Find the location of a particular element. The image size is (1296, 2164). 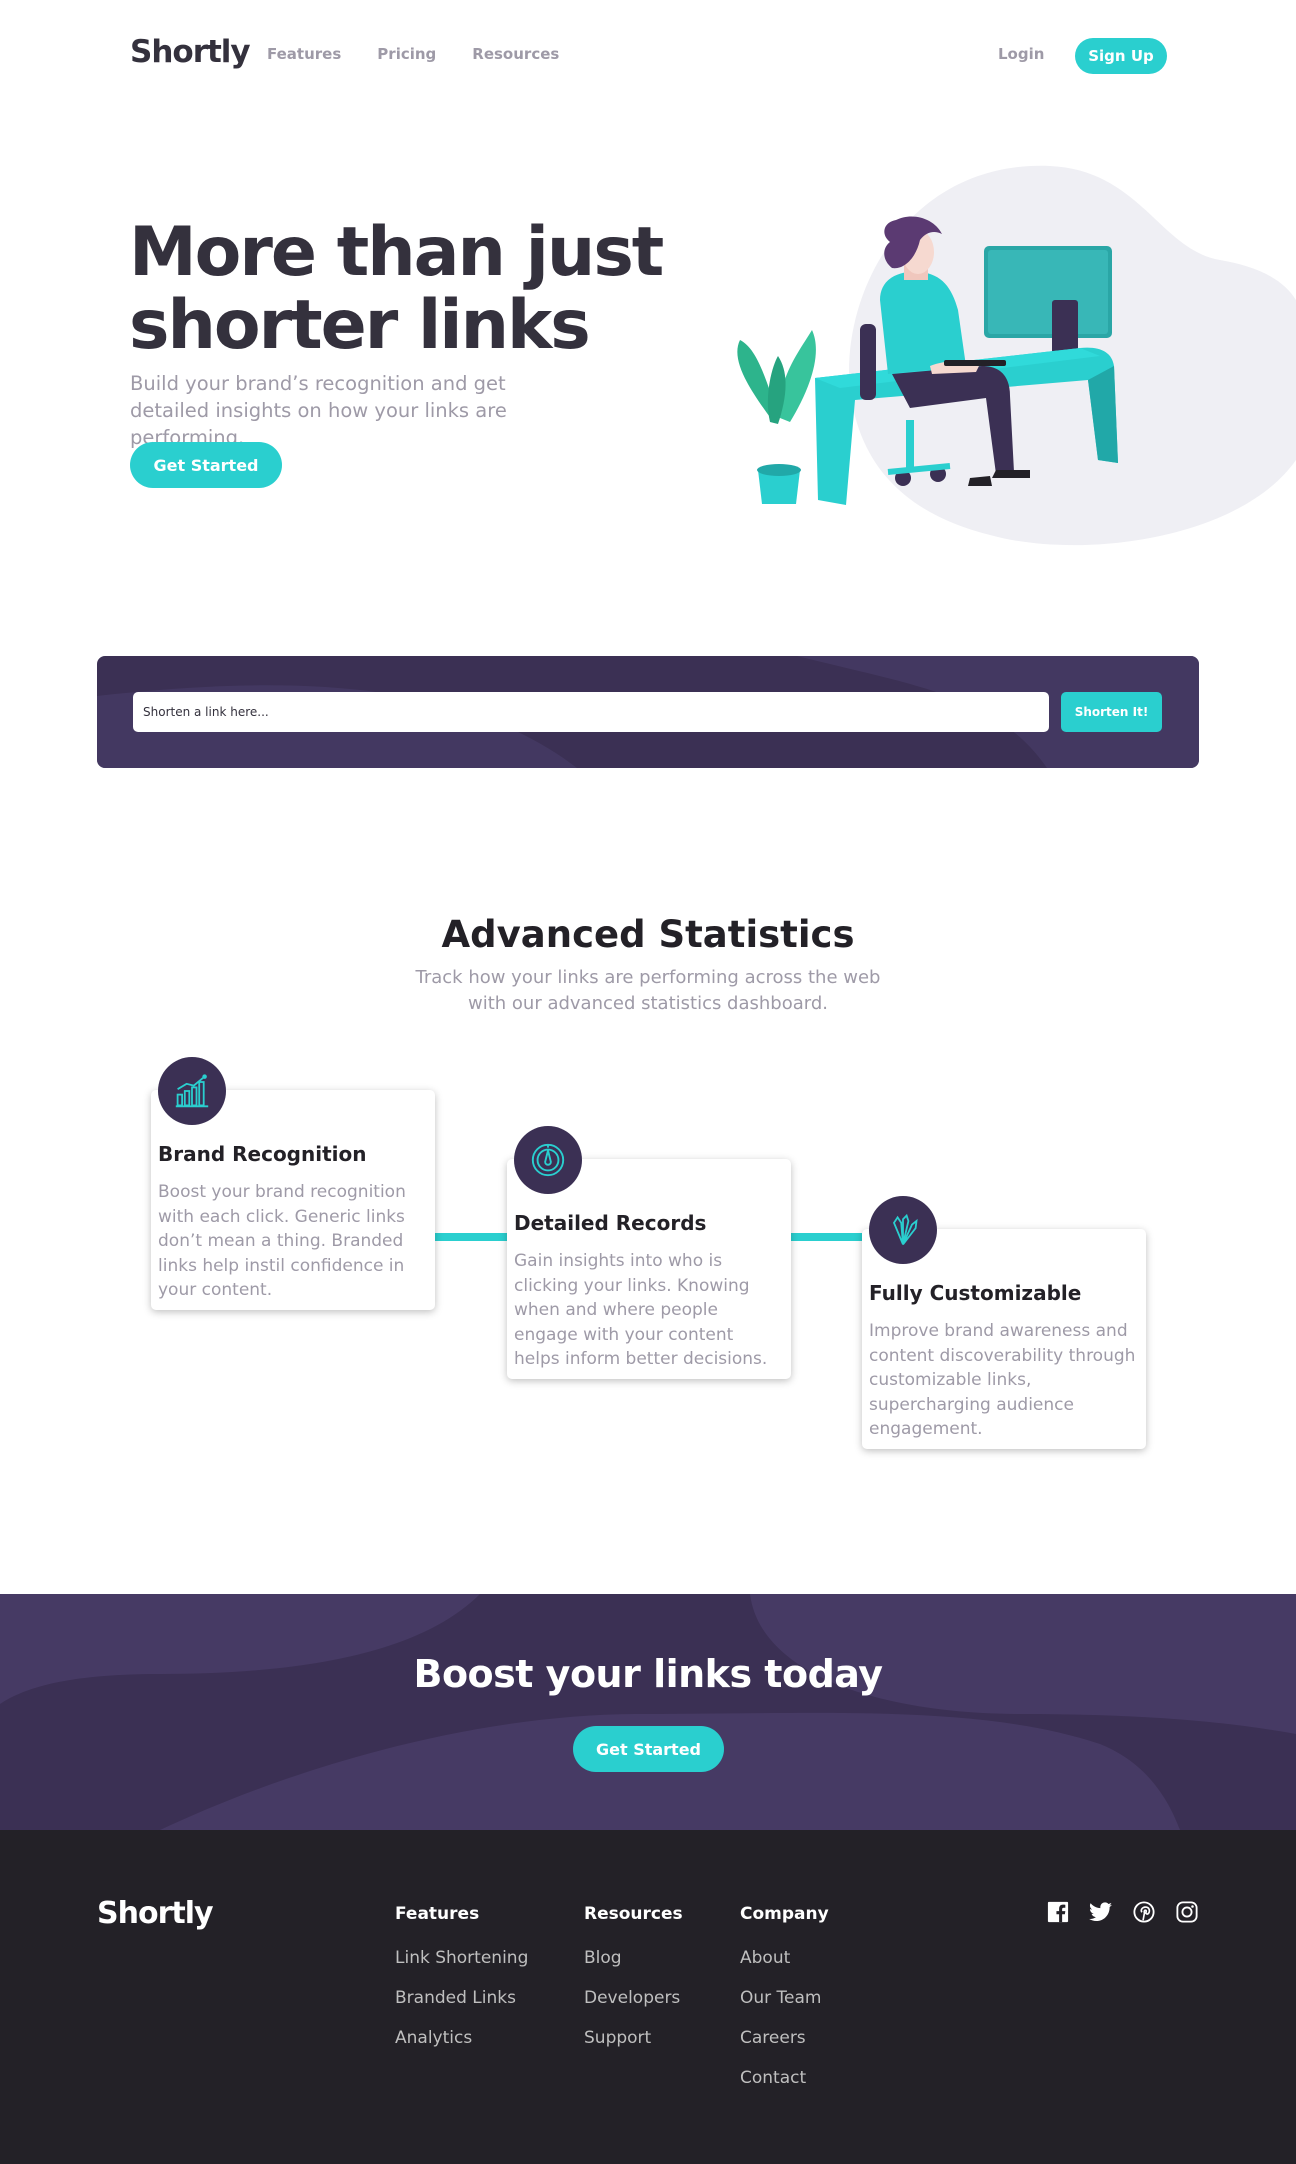

main-nav: Features Pricing Resources is located at coordinates (413, 54).